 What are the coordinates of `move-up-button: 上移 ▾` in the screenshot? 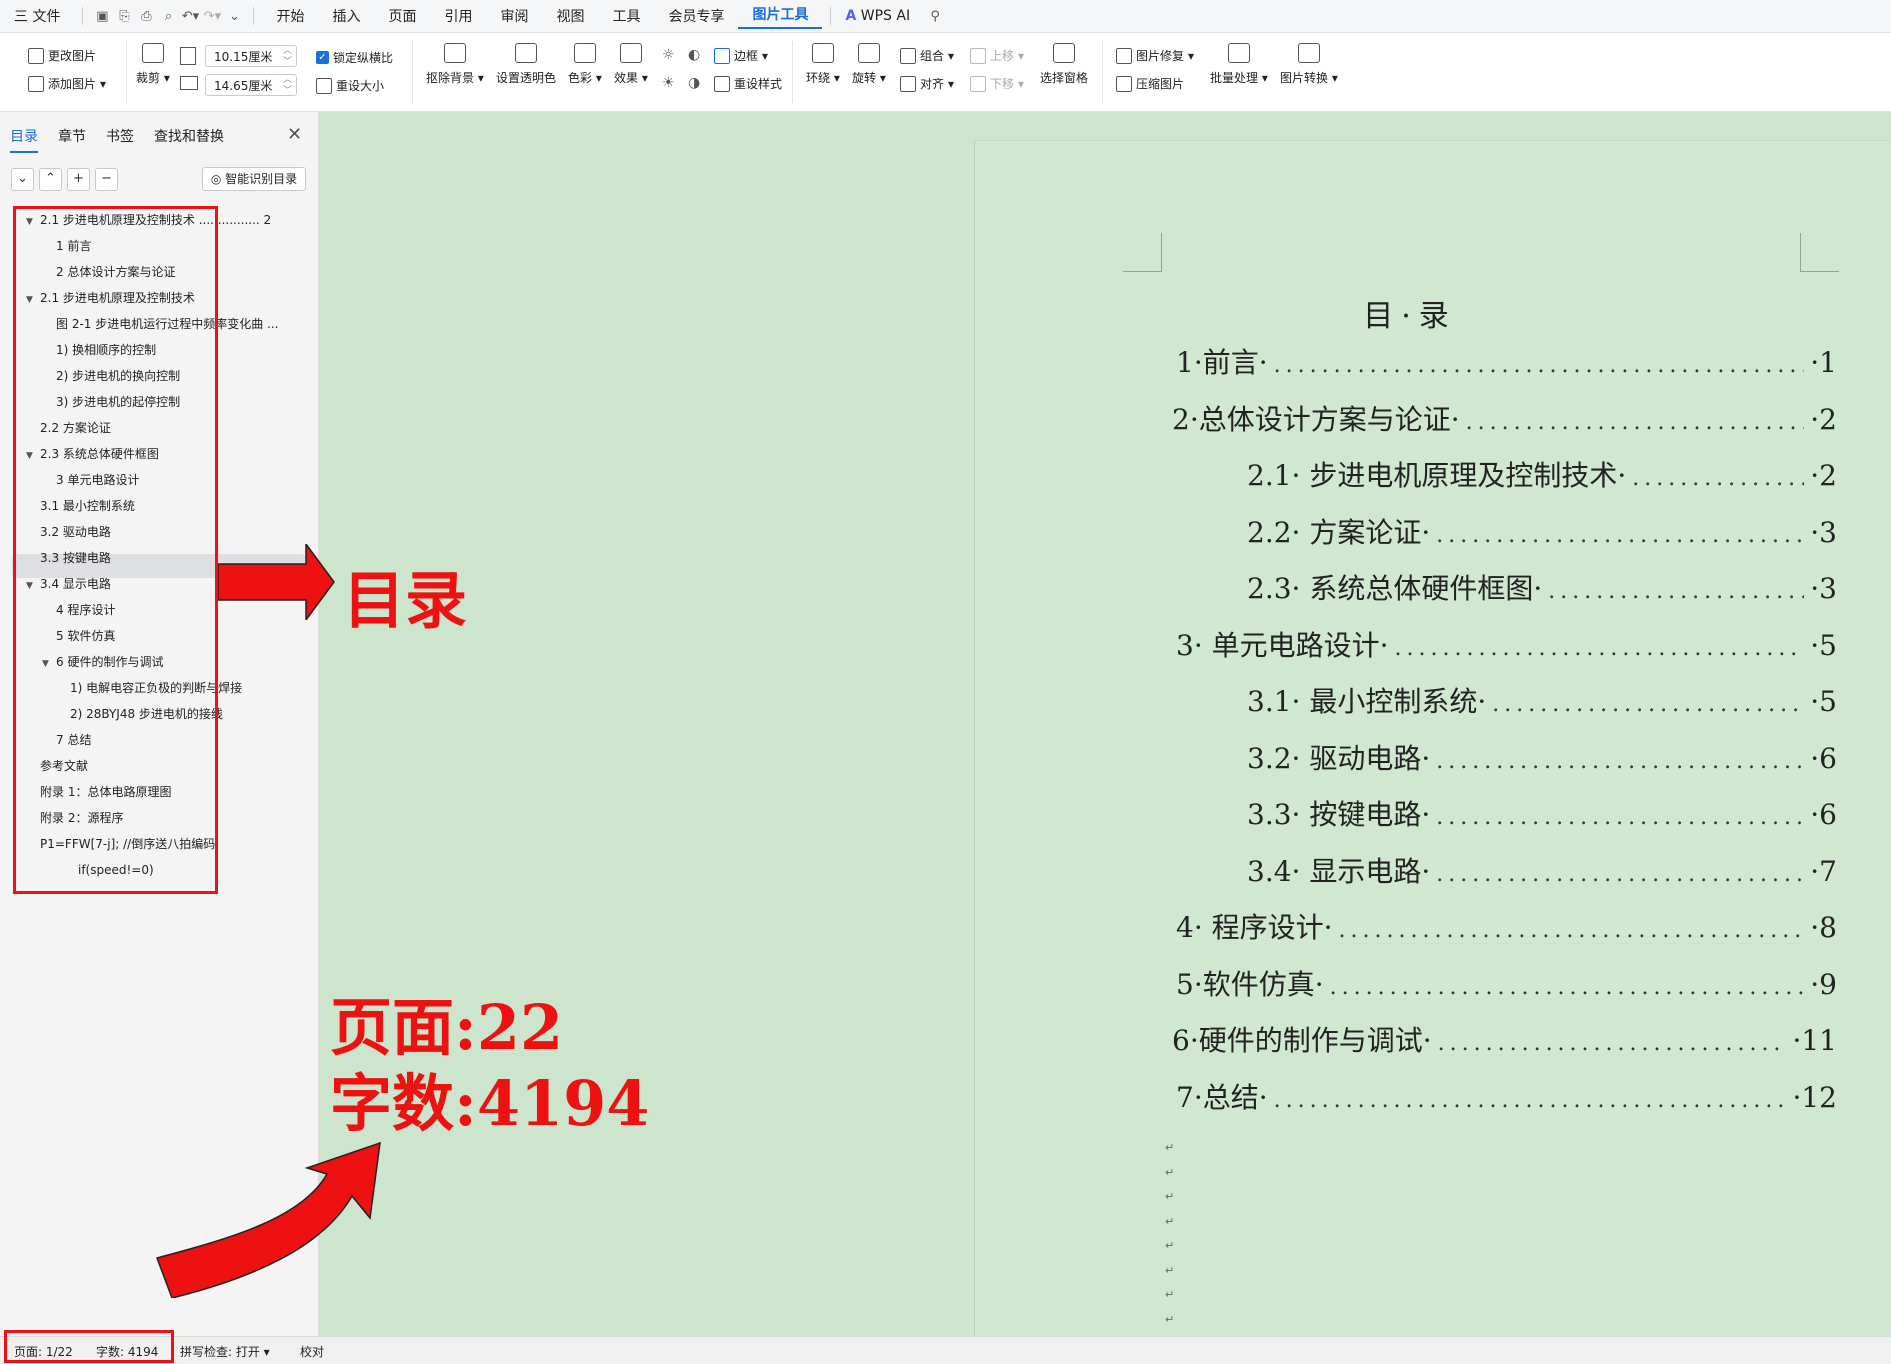 It's located at (997, 55).